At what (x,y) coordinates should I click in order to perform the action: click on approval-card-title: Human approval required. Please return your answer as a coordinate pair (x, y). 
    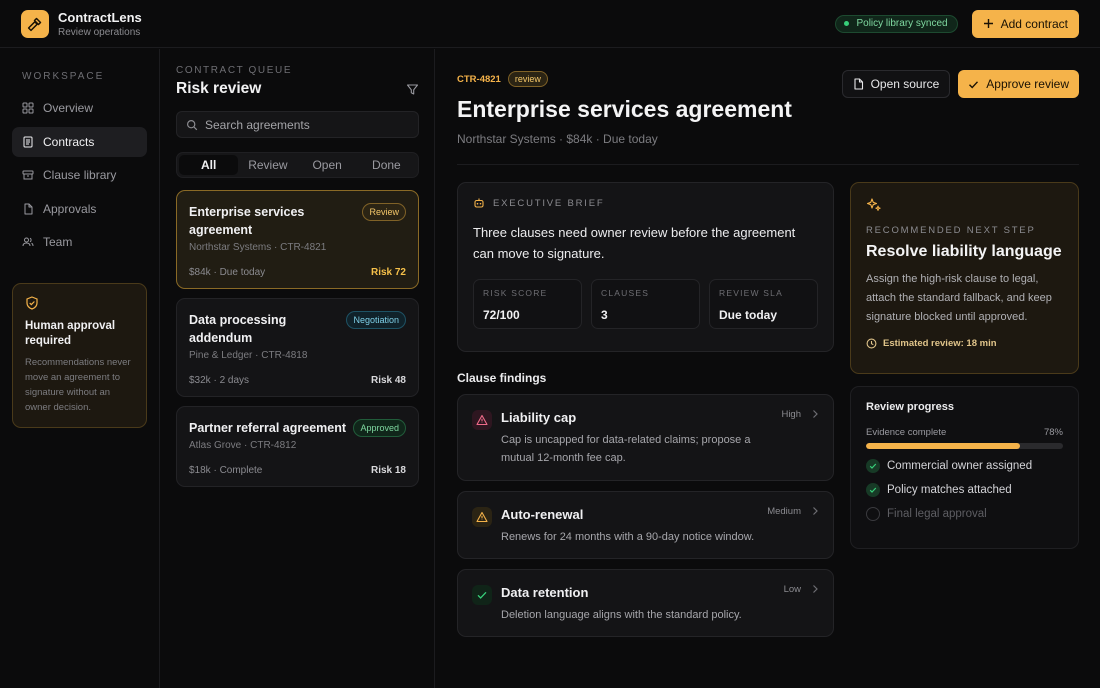
    Looking at the image, I should click on (70, 334).